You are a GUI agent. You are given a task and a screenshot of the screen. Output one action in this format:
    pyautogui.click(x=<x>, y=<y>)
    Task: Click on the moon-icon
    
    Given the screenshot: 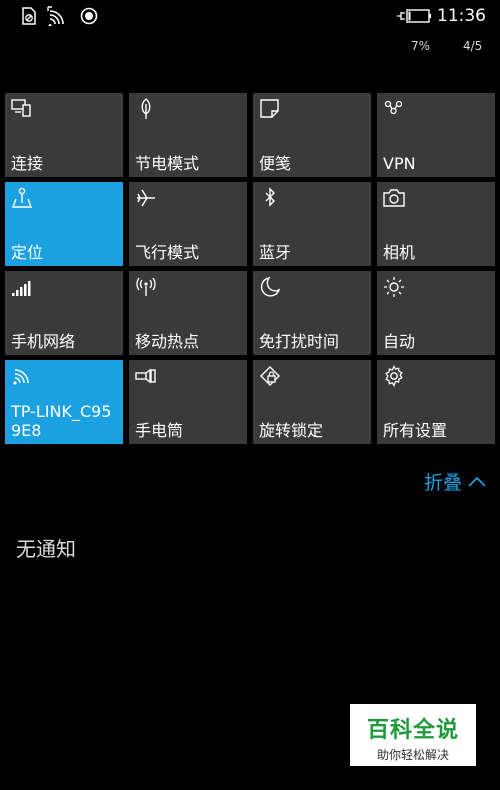 What is the action you would take?
    pyautogui.click(x=270, y=286)
    